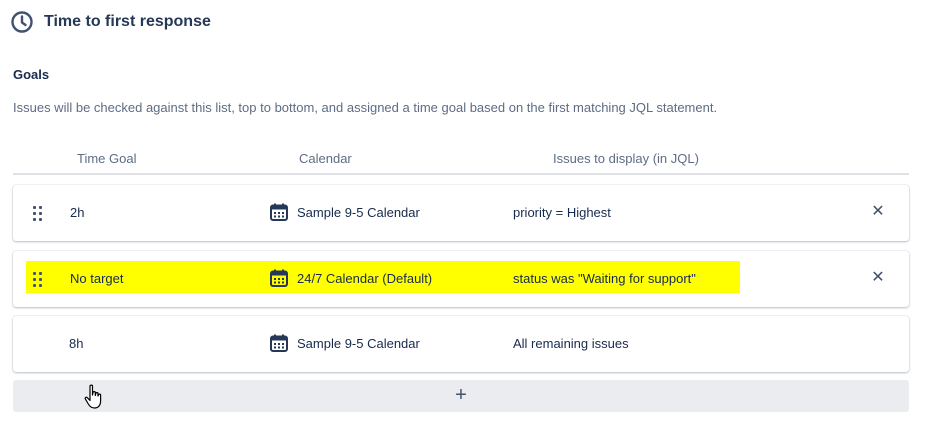  What do you see at coordinates (76, 343) in the screenshot?
I see `time-goal-value: 8h` at bounding box center [76, 343].